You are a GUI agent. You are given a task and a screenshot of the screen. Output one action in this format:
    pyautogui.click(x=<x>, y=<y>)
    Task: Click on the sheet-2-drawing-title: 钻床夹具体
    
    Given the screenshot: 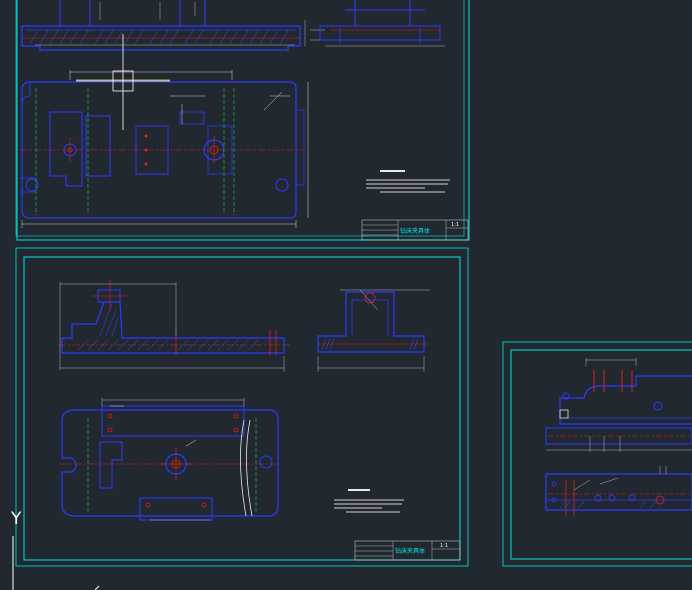 What is the action you would take?
    pyautogui.click(x=410, y=551)
    